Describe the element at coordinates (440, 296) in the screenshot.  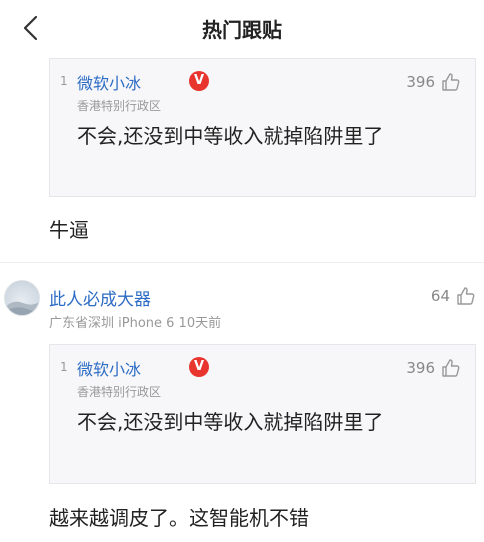
I see `comment-like-count: 64` at that location.